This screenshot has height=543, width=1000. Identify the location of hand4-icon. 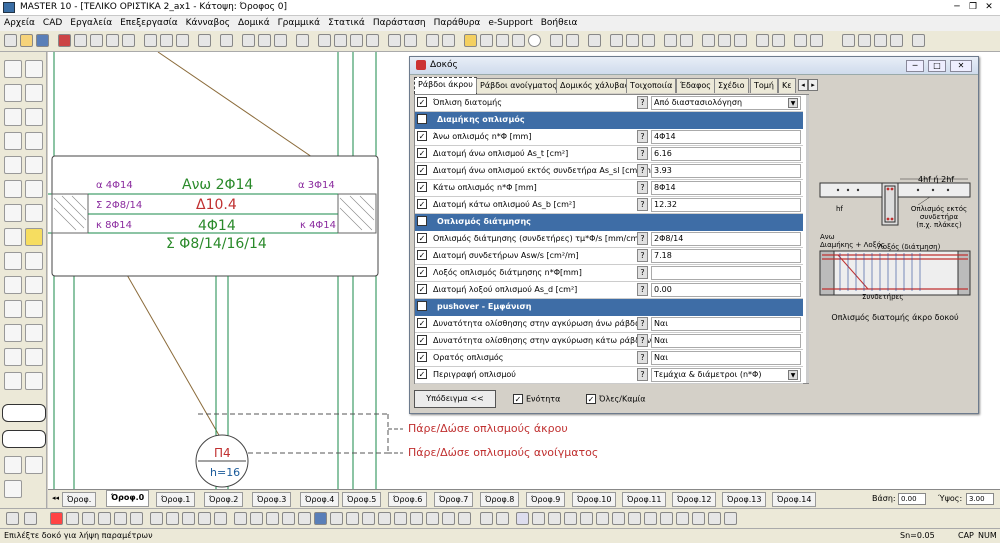
(896, 40).